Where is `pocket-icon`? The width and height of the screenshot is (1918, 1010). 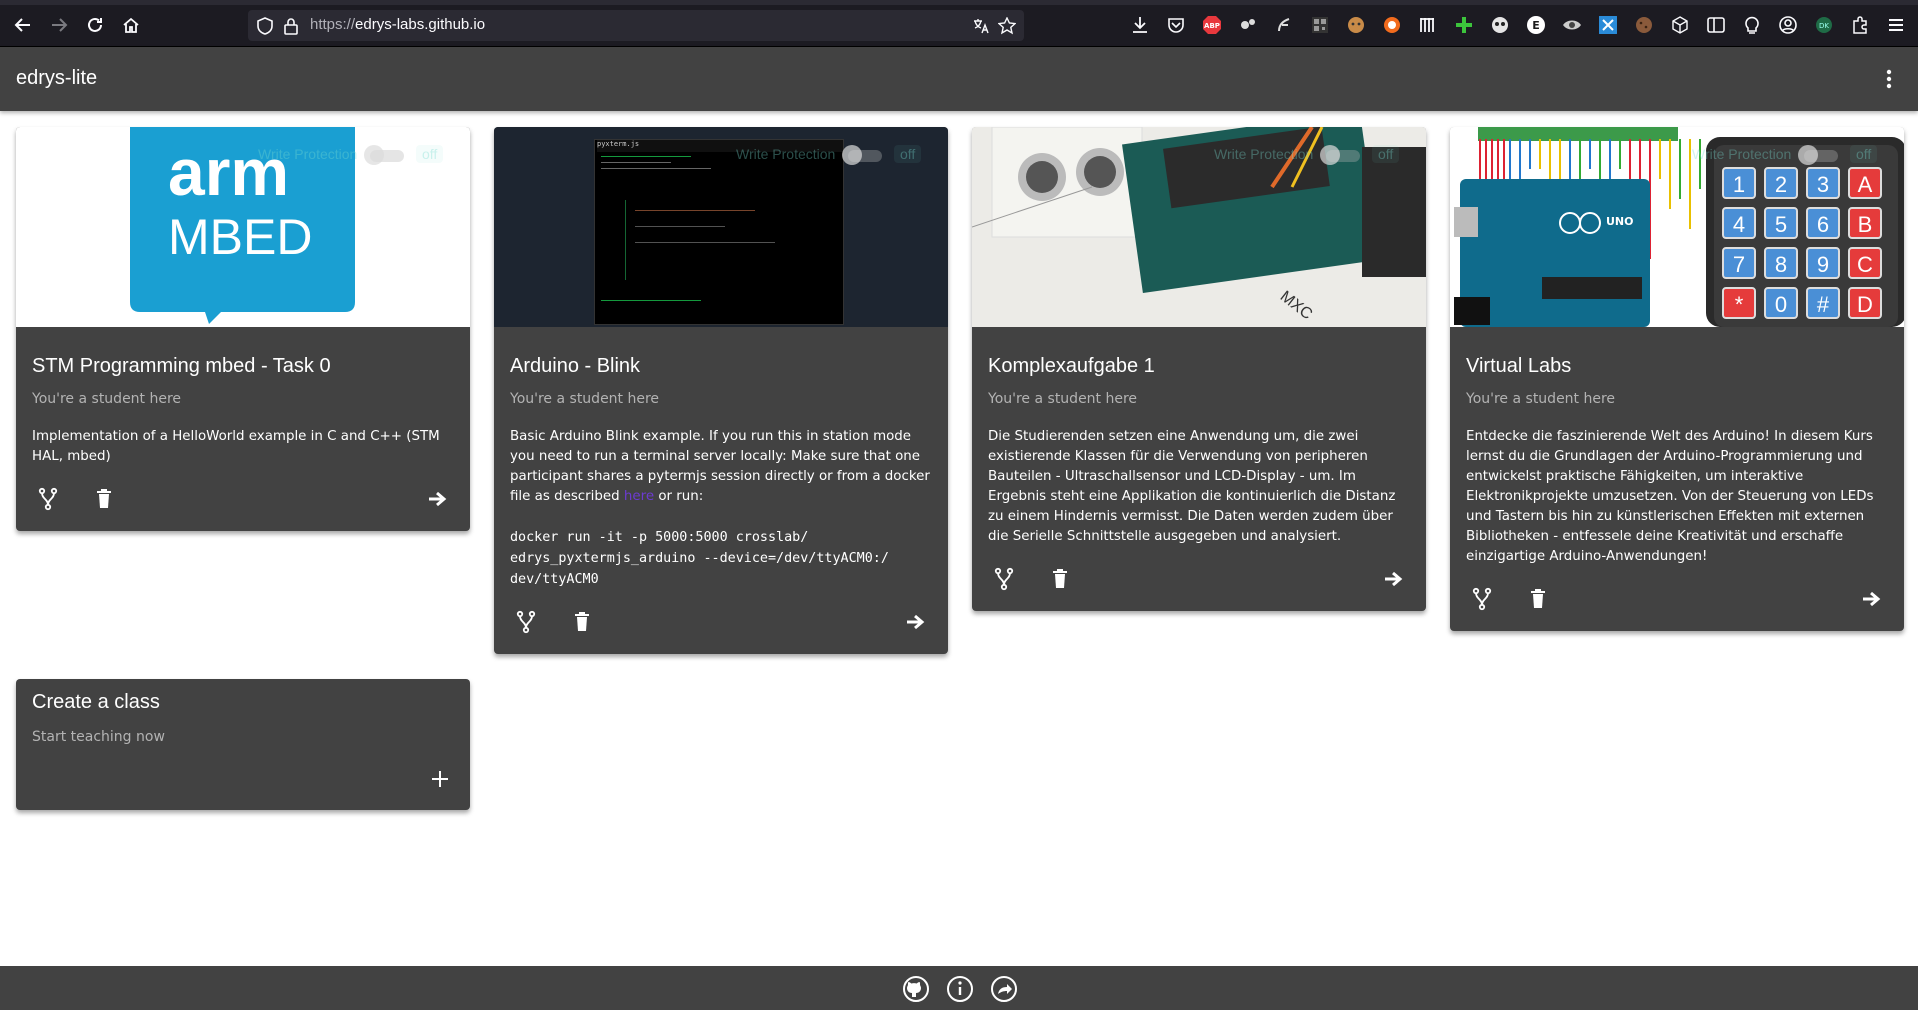 pocket-icon is located at coordinates (1176, 25).